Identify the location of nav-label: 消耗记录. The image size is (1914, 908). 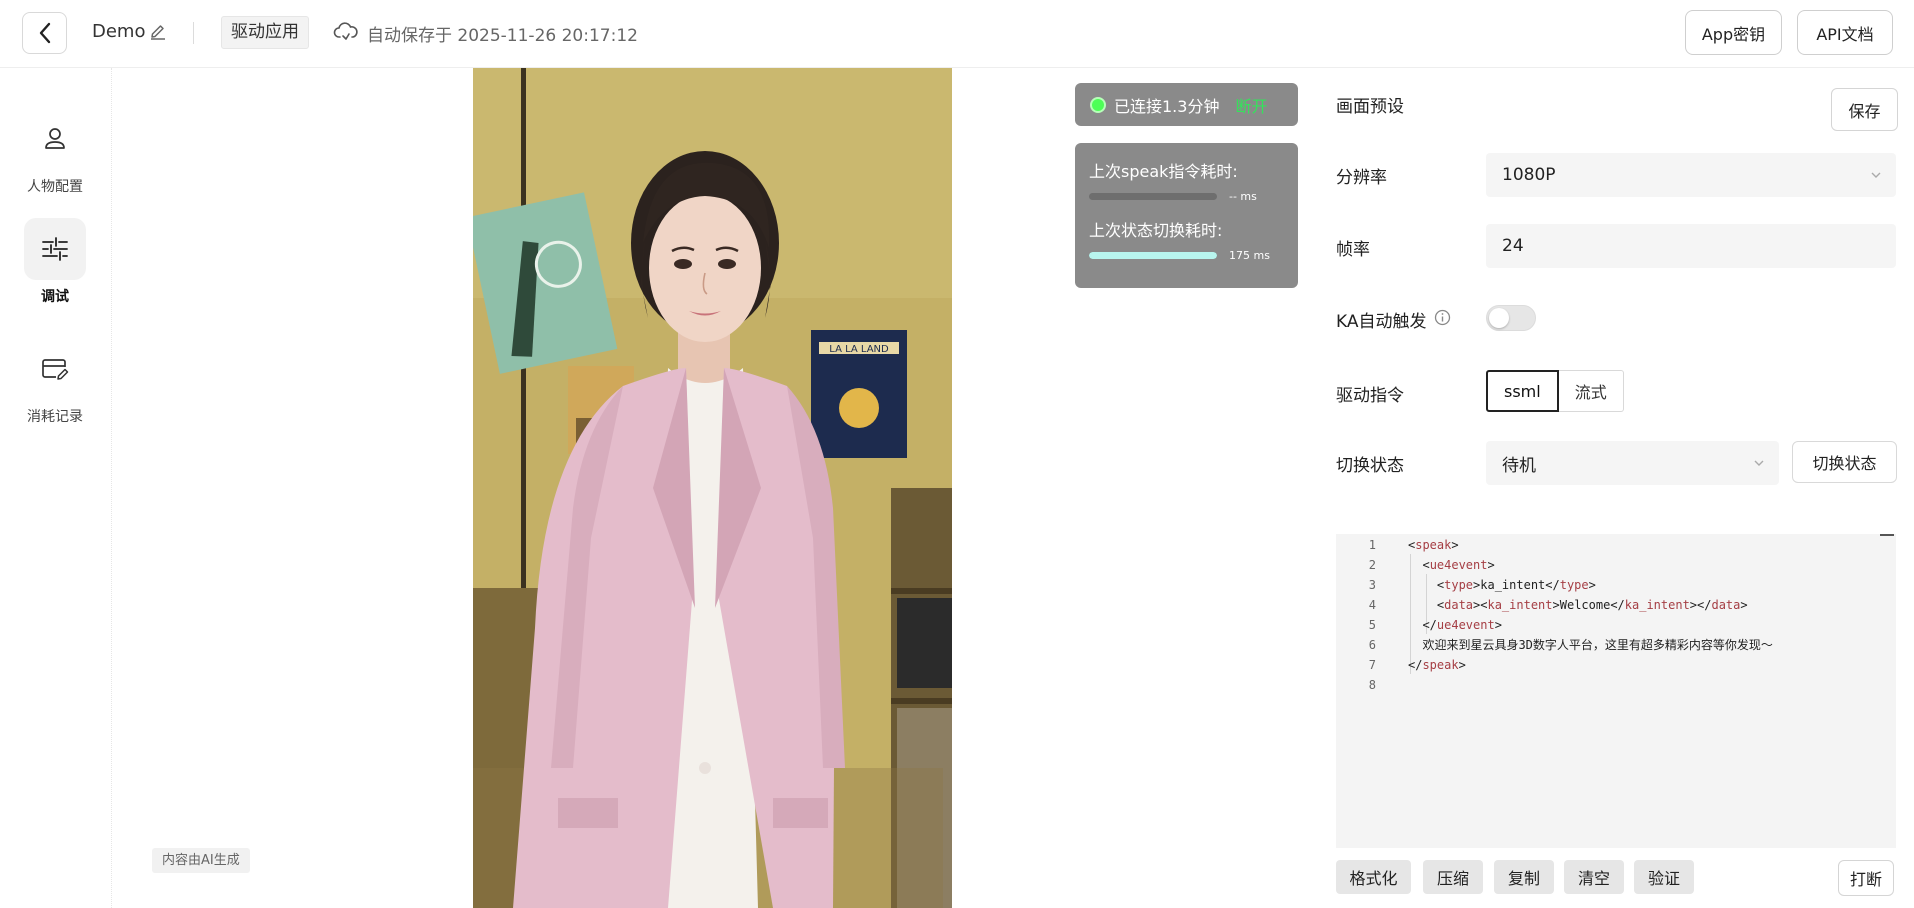
(55, 417).